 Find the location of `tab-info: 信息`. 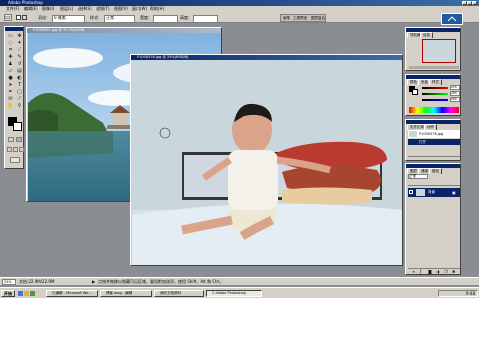

tab-info: 信息 is located at coordinates (426, 35).